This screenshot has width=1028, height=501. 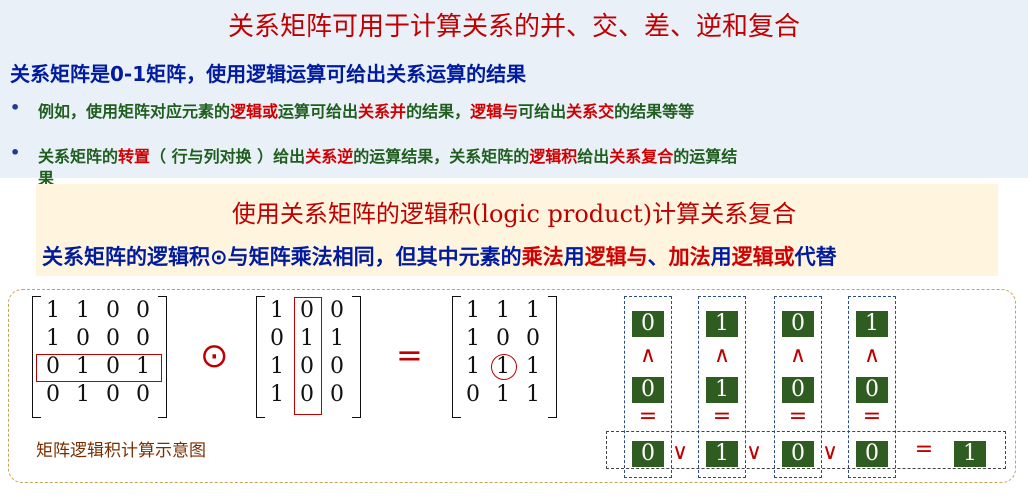 I want to click on bullet2-segment: 关系矩阵的, so click(x=78, y=156).